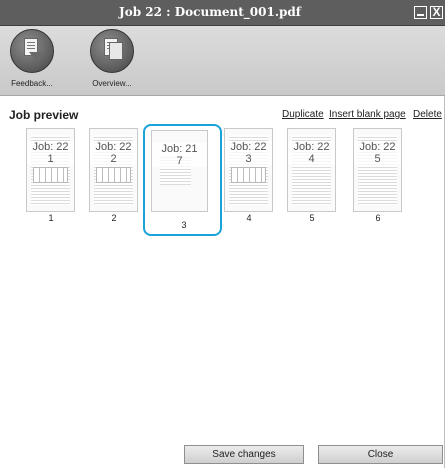 The image size is (445, 468). What do you see at coordinates (303, 114) in the screenshot?
I see `duplicate-link: Duplicate` at bounding box center [303, 114].